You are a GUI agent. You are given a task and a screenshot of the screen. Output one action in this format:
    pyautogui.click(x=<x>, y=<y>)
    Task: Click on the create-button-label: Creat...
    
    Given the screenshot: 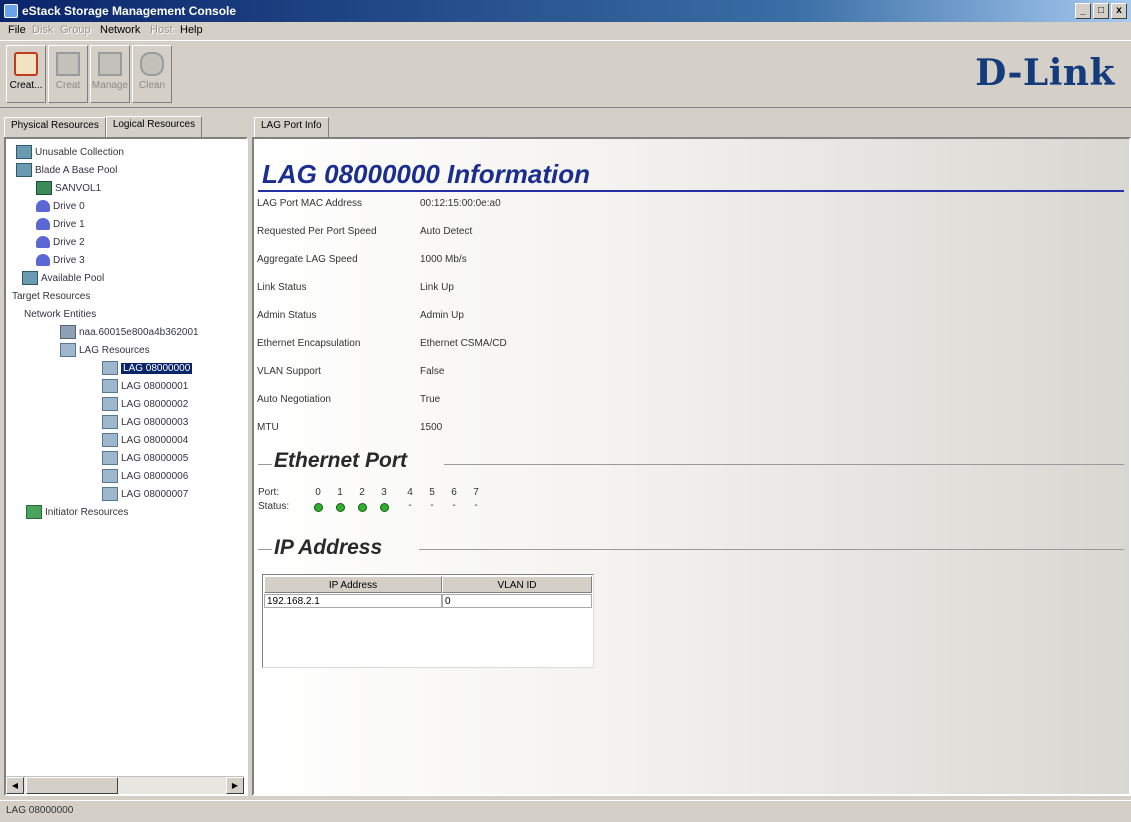 What is the action you would take?
    pyautogui.click(x=26, y=85)
    